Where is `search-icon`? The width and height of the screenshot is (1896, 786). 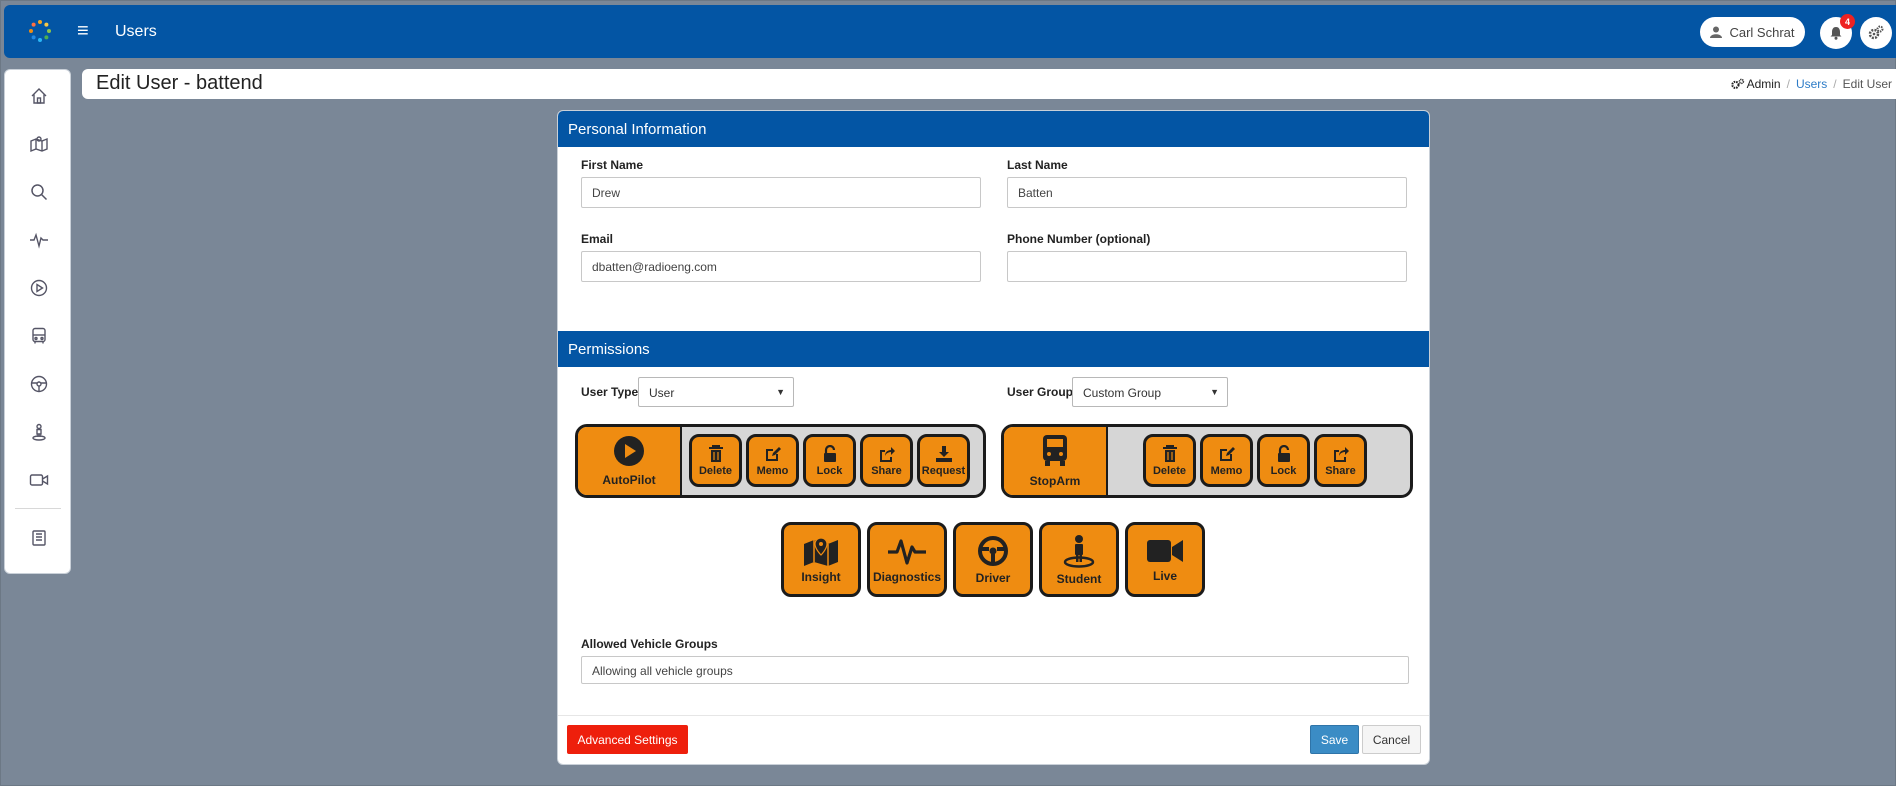 search-icon is located at coordinates (39, 192).